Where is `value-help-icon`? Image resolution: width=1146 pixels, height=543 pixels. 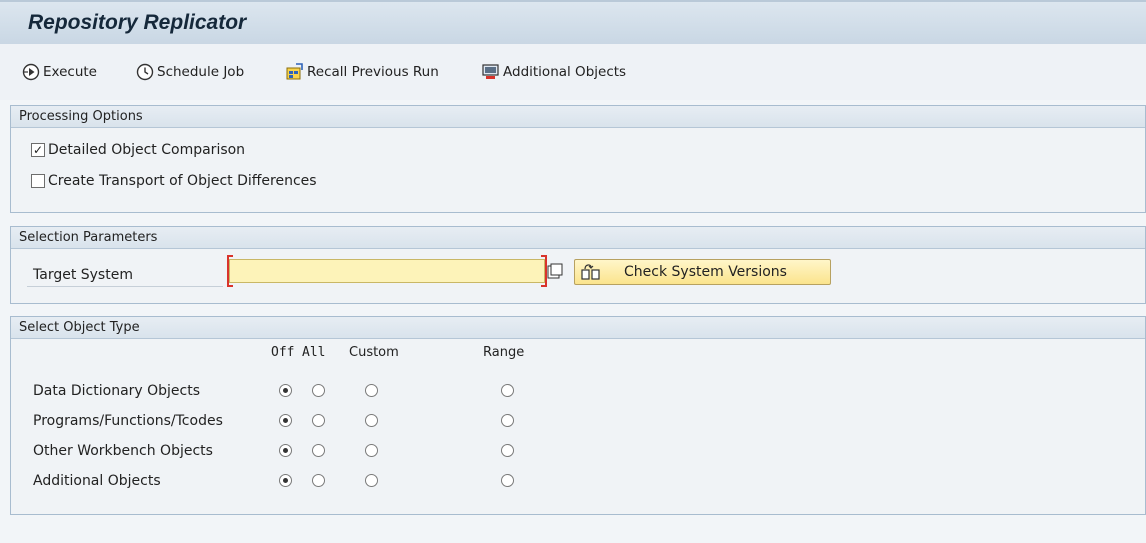 value-help-icon is located at coordinates (555, 271).